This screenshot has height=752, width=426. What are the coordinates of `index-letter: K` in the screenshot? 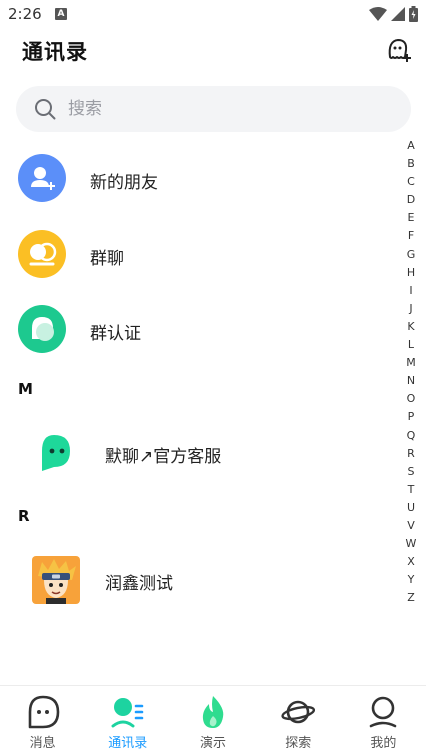 It's located at (411, 327).